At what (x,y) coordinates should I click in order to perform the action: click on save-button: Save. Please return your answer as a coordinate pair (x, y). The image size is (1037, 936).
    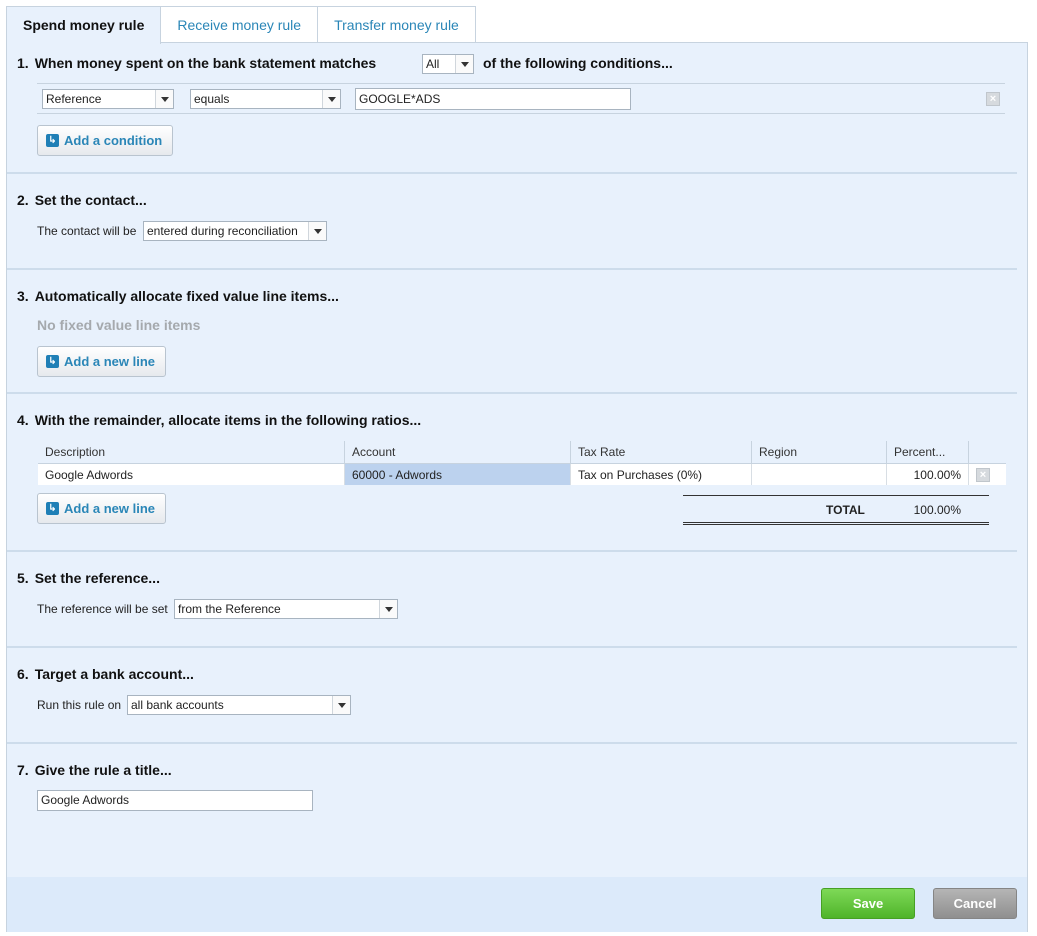
    Looking at the image, I should click on (868, 903).